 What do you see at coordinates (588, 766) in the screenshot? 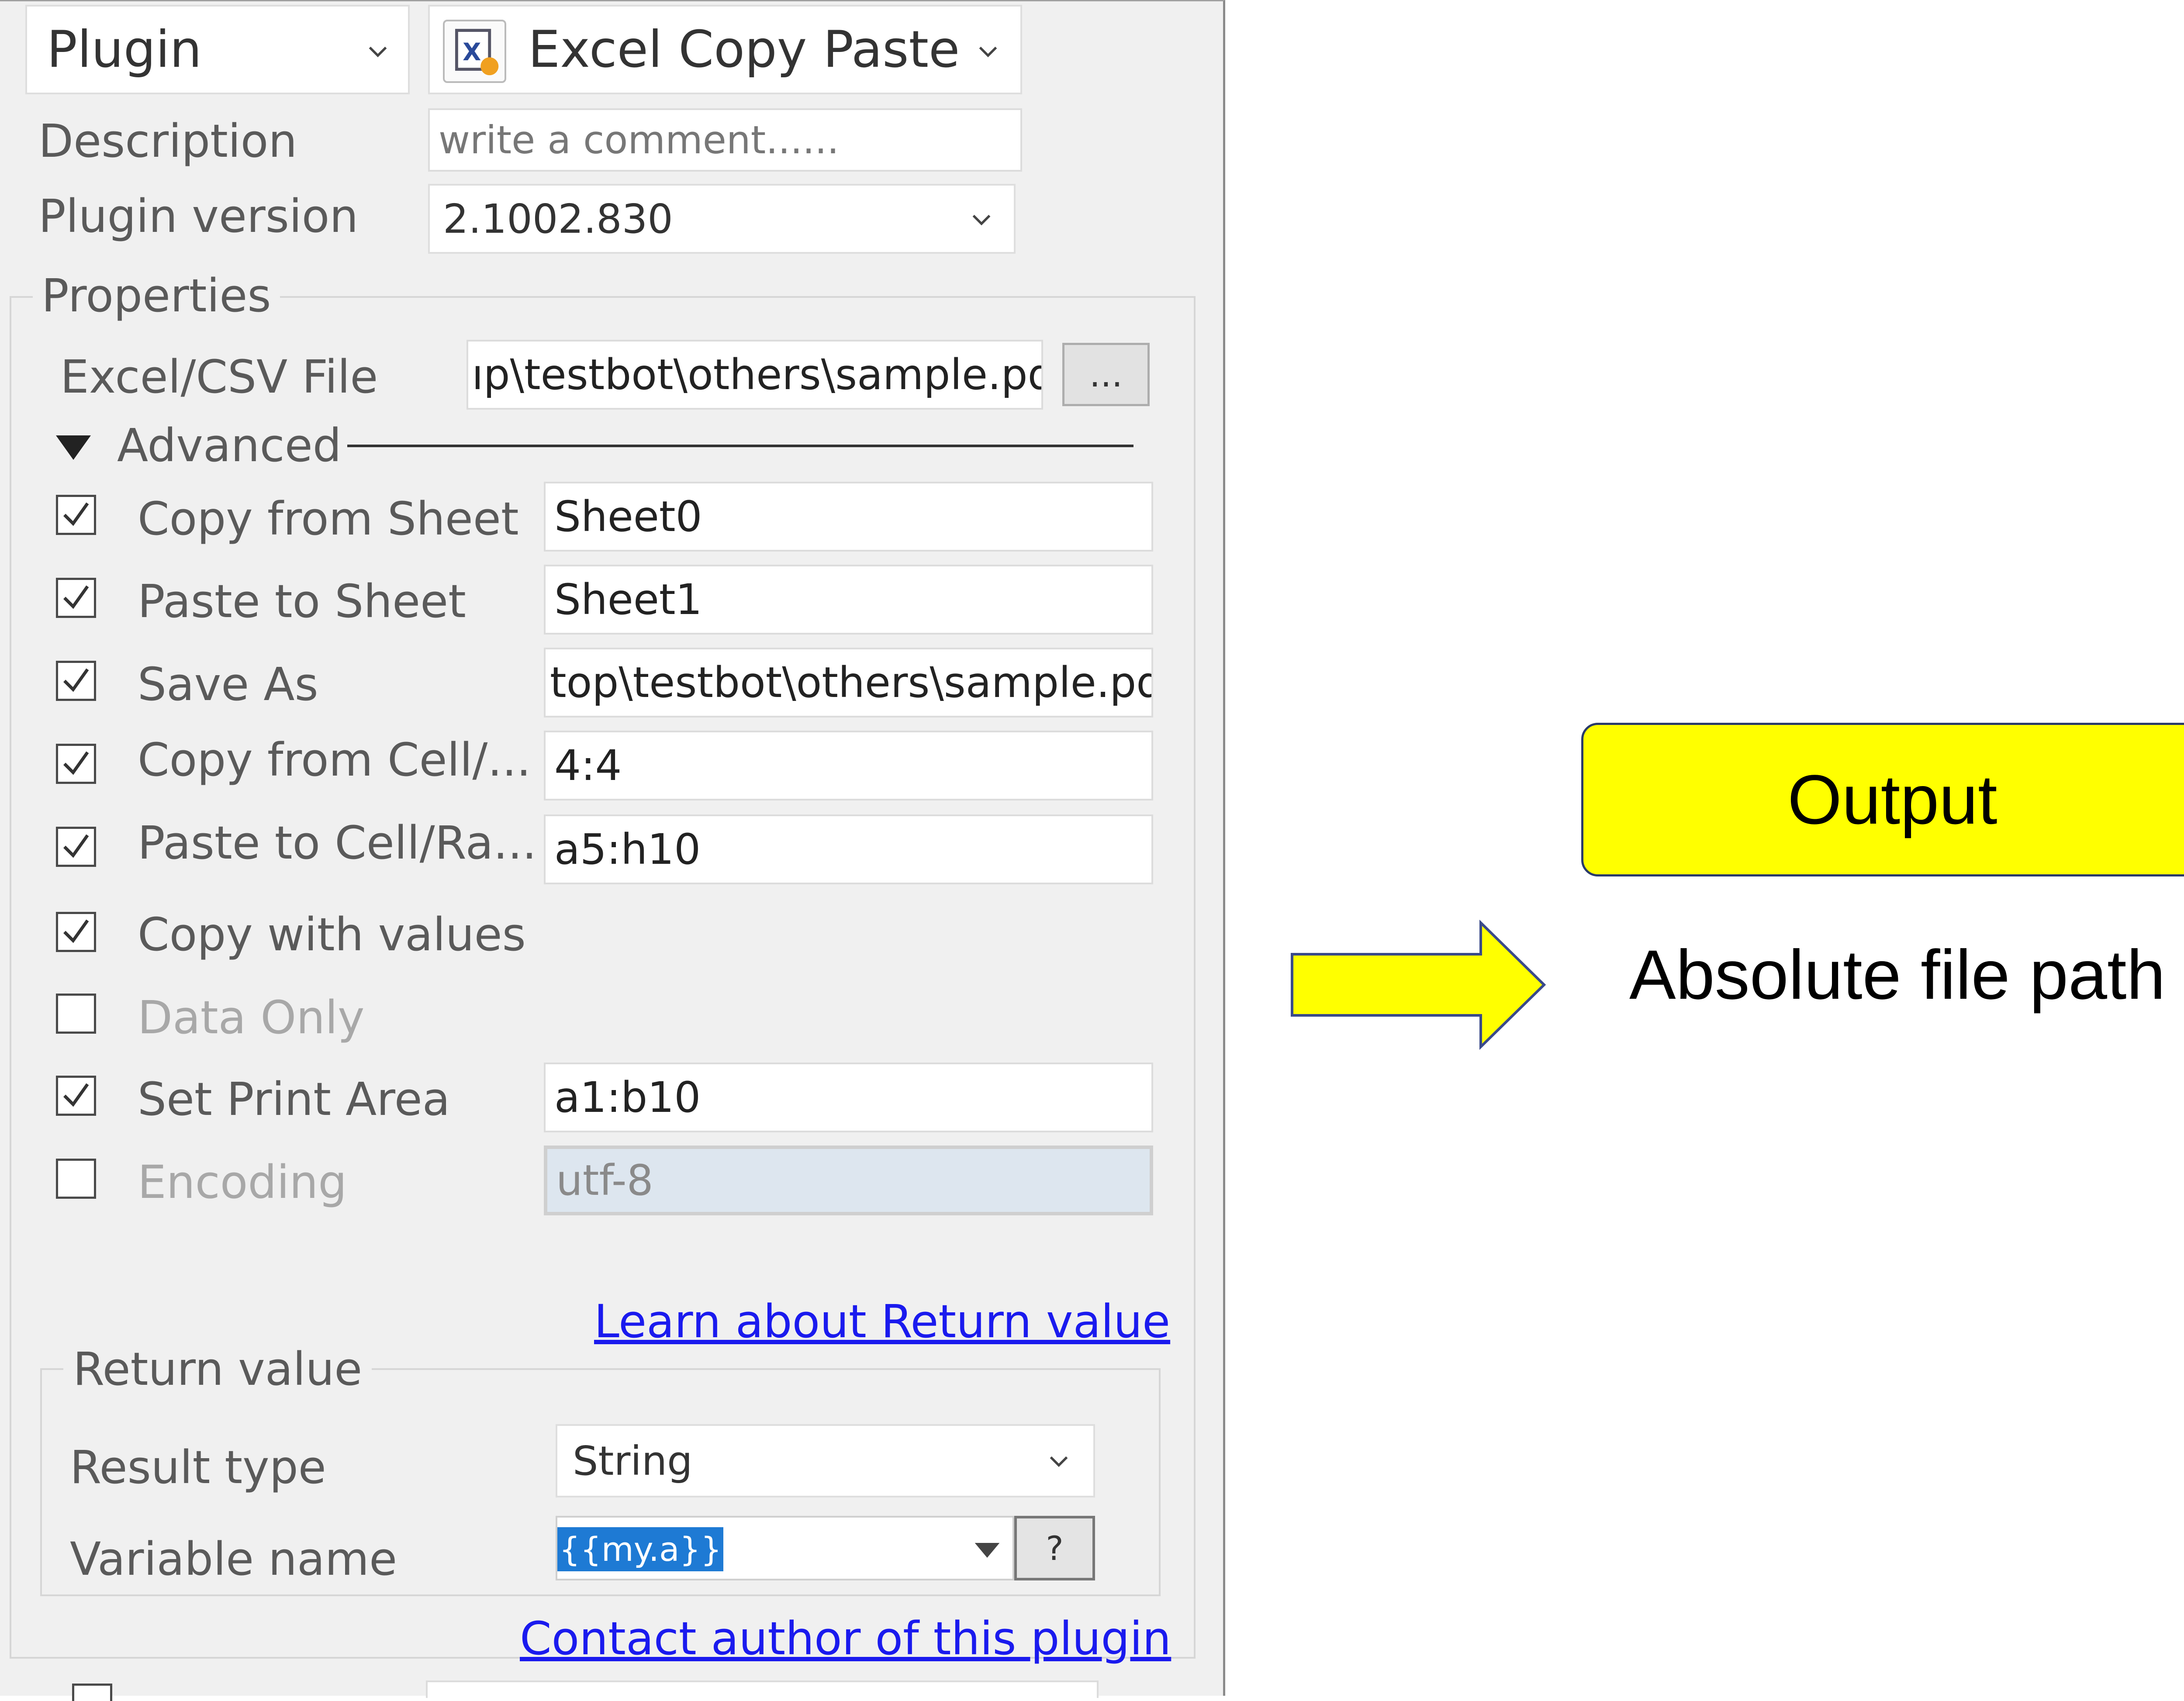
I see `copy-from-cell-value: 4:4` at bounding box center [588, 766].